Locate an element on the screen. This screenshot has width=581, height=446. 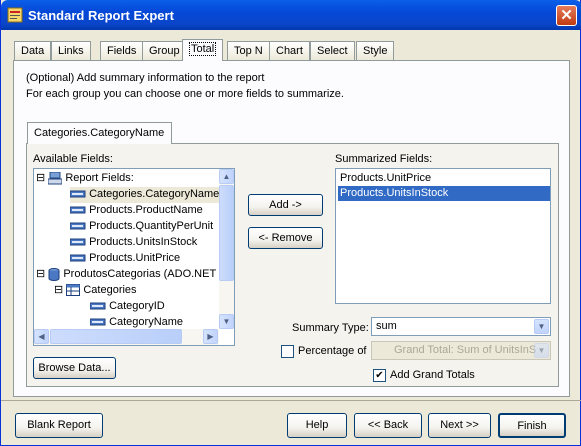
help-button: Help is located at coordinates (317, 425).